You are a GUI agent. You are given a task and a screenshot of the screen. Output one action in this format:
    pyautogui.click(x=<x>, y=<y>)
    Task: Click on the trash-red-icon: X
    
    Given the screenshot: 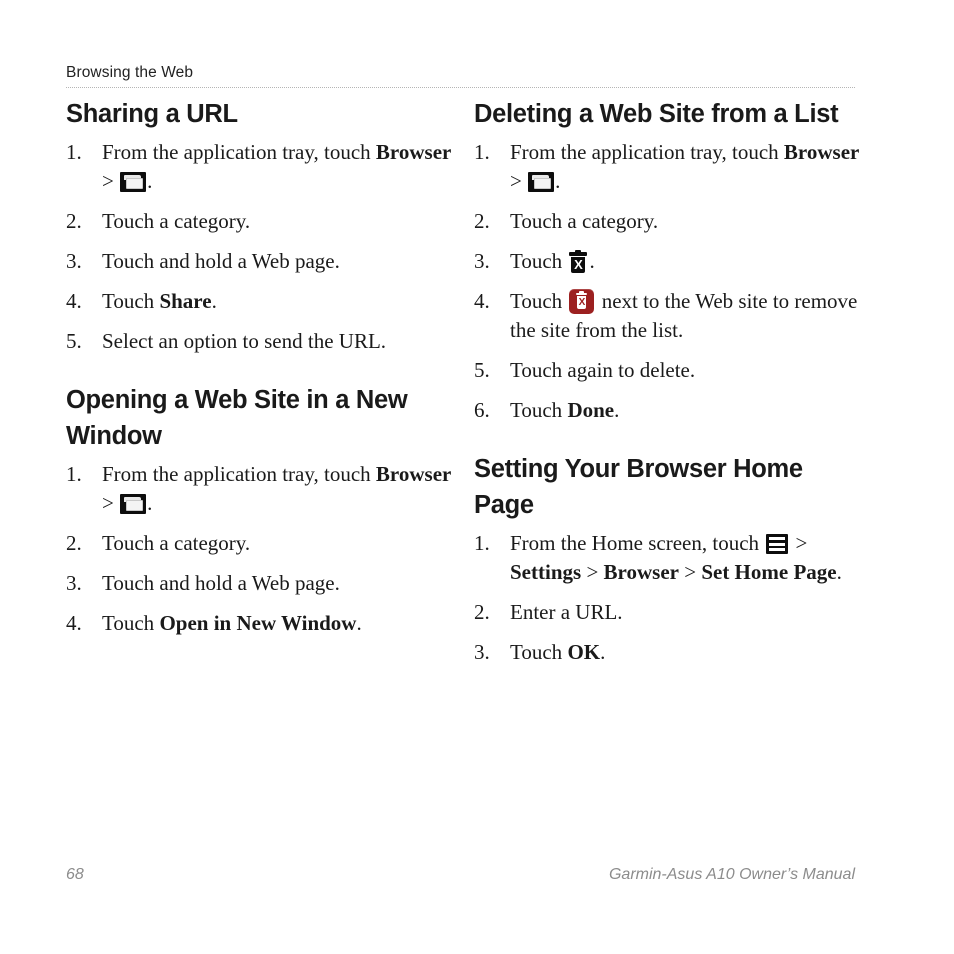 What is the action you would take?
    pyautogui.click(x=582, y=301)
    